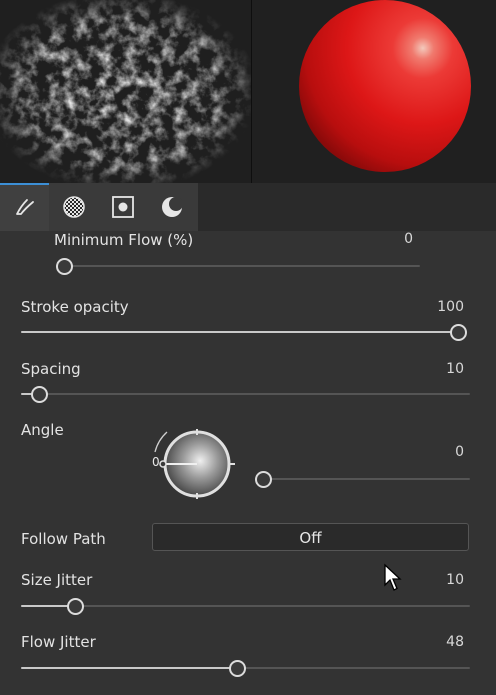  Describe the element at coordinates (310, 537) in the screenshot. I see `follow-path-toggle: Off` at that location.